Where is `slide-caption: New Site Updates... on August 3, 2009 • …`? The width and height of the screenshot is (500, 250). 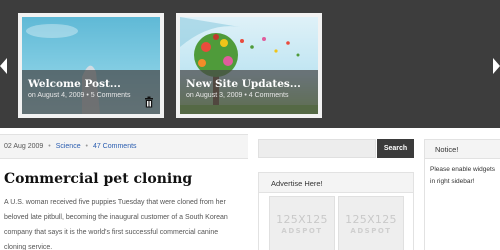
slide-caption: New Site Updates... on August 3, 2009 • … is located at coordinates (249, 92).